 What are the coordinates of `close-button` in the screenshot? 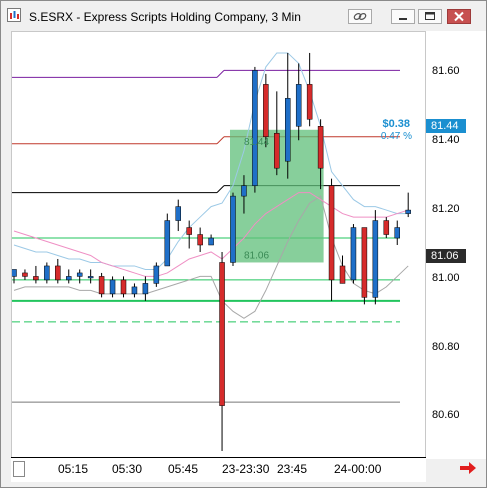 It's located at (459, 16).